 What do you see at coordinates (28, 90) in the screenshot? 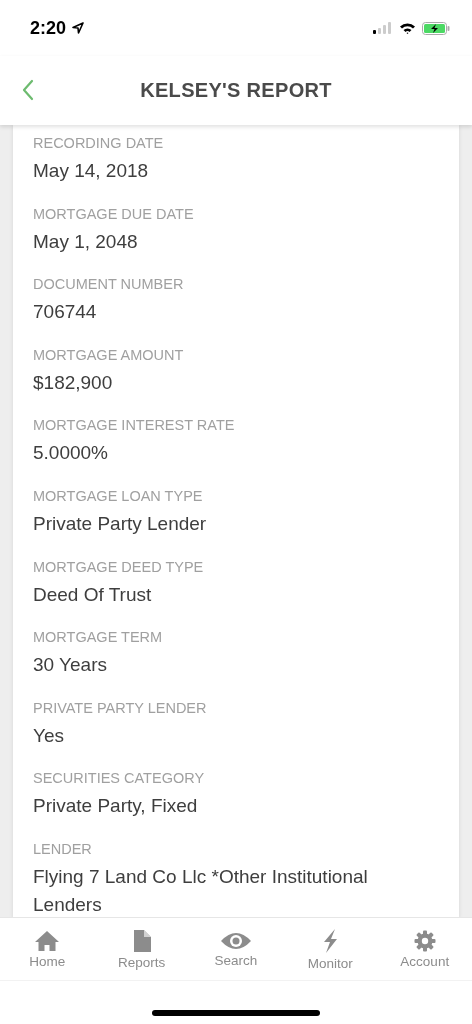
I see `back-button` at bounding box center [28, 90].